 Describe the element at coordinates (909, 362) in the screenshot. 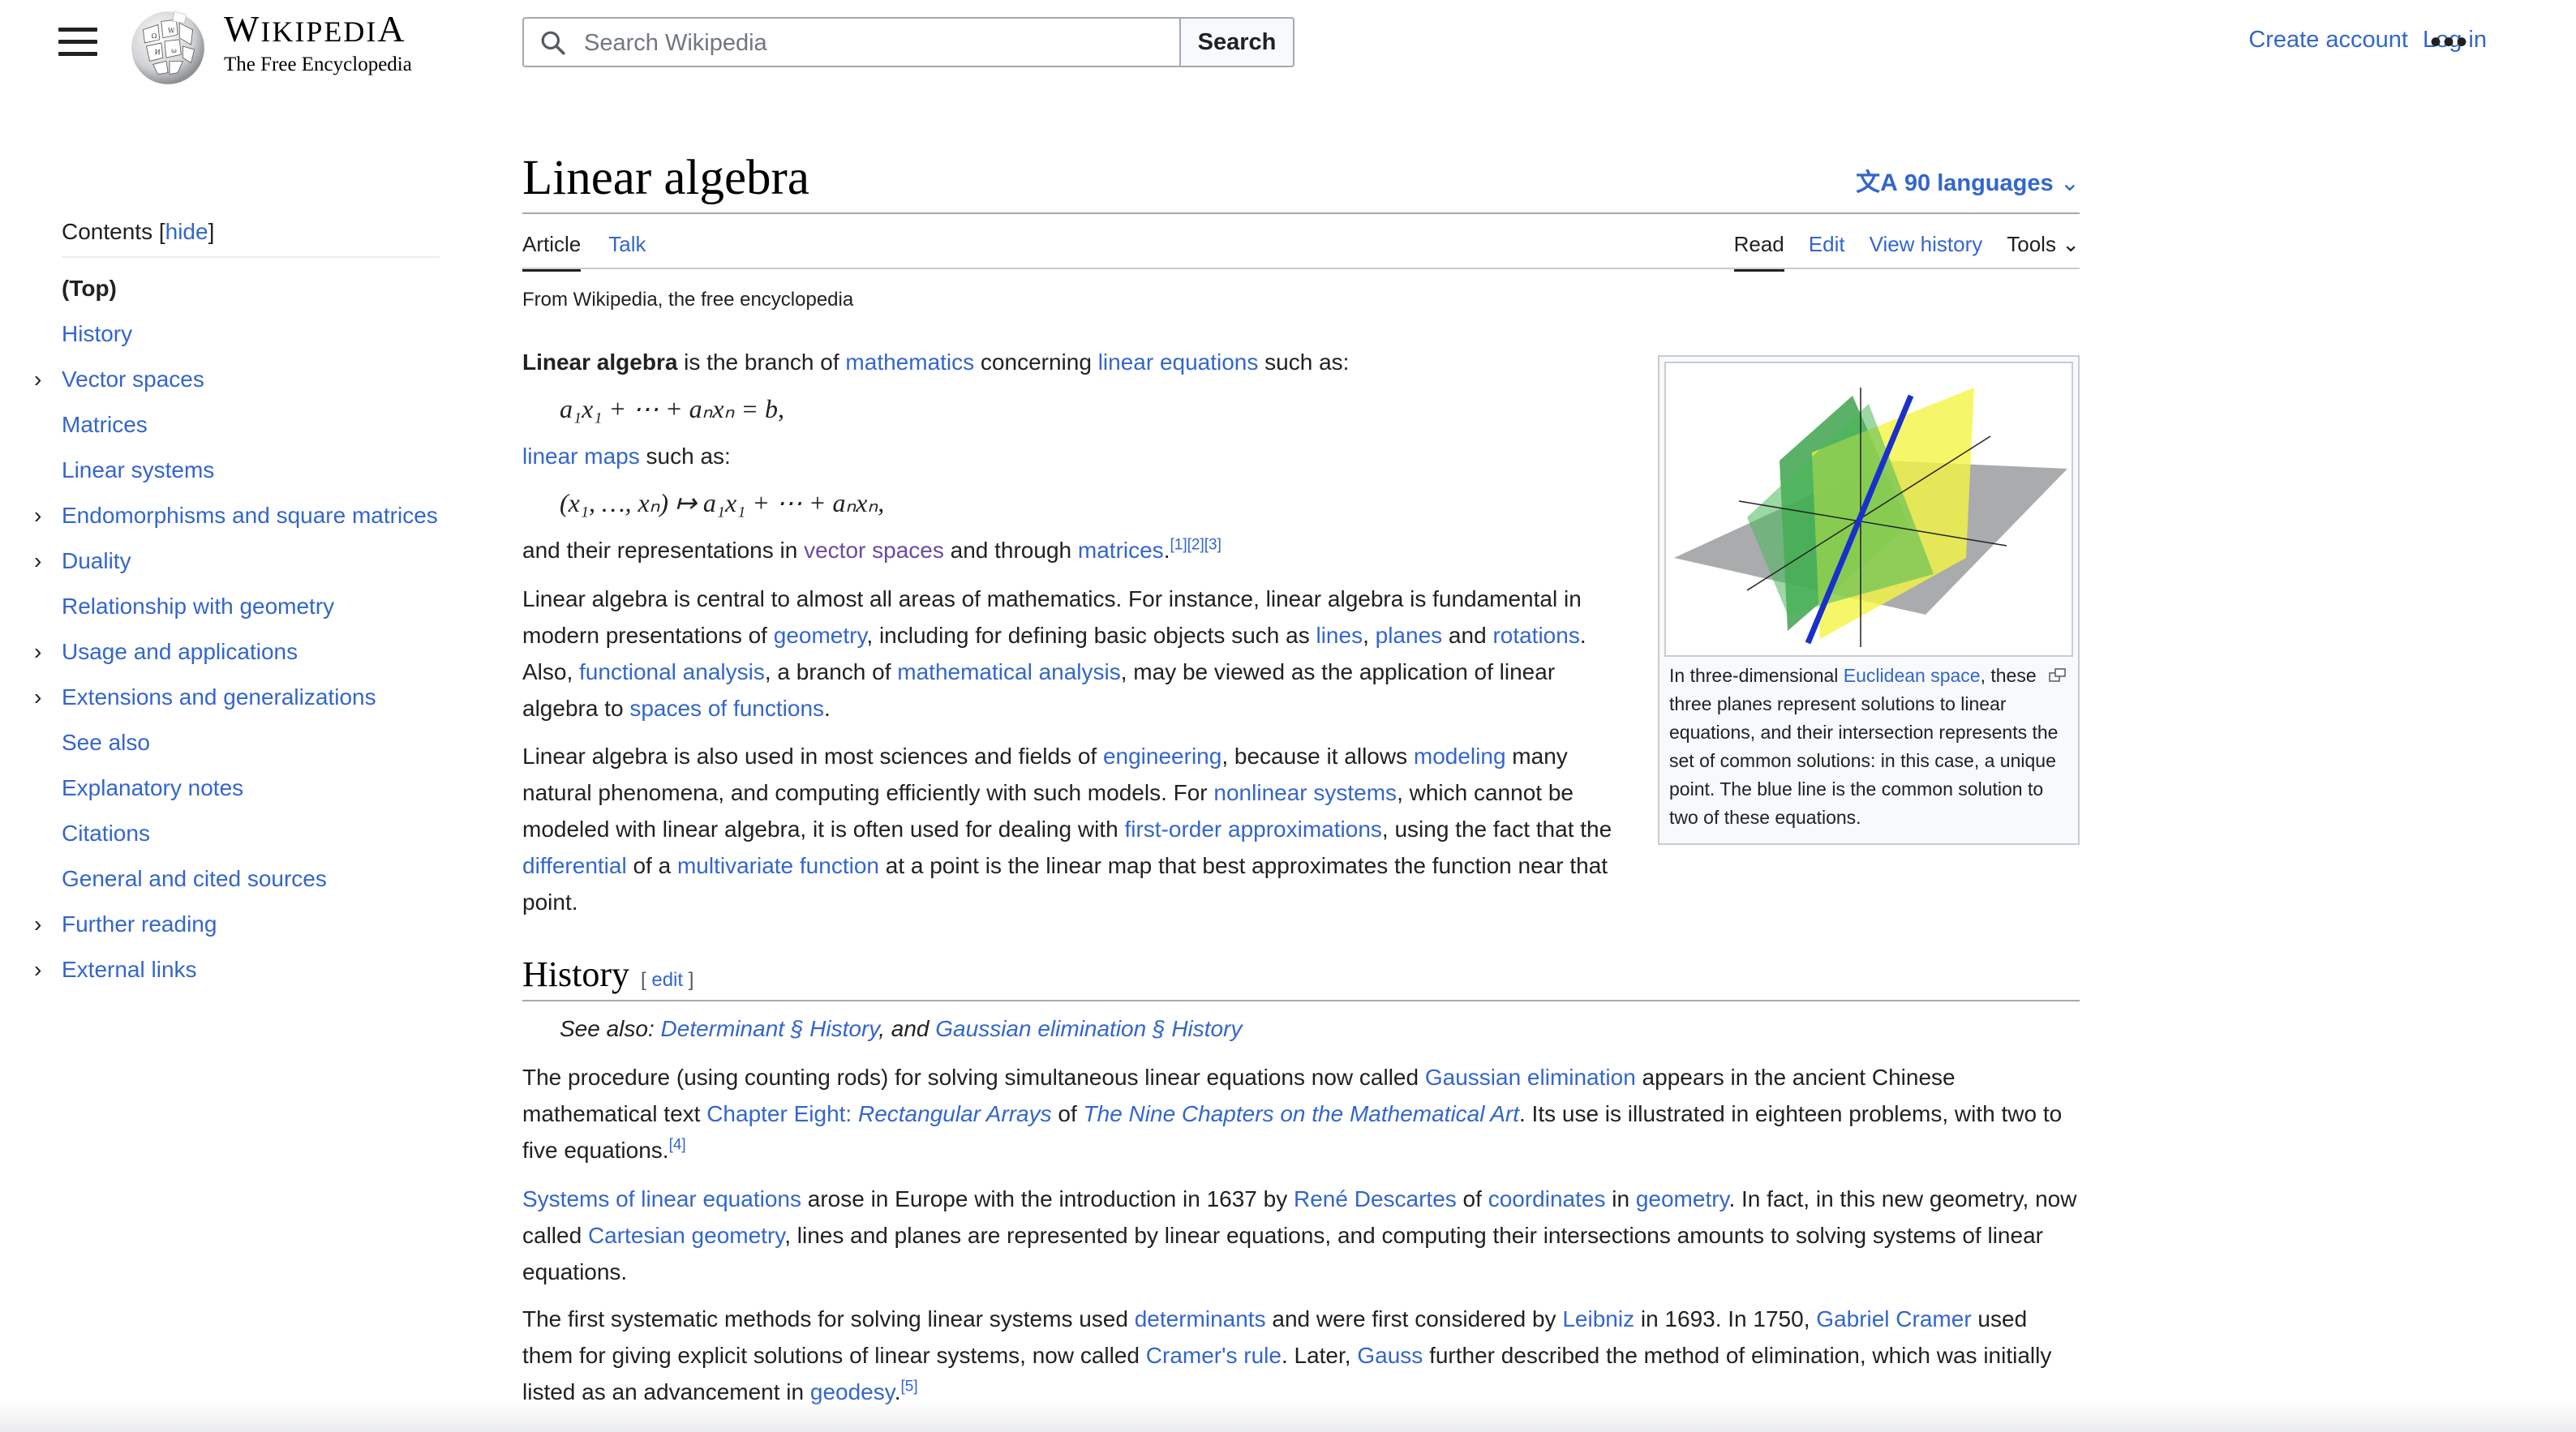

I see `link-mathematics: mathematics` at that location.